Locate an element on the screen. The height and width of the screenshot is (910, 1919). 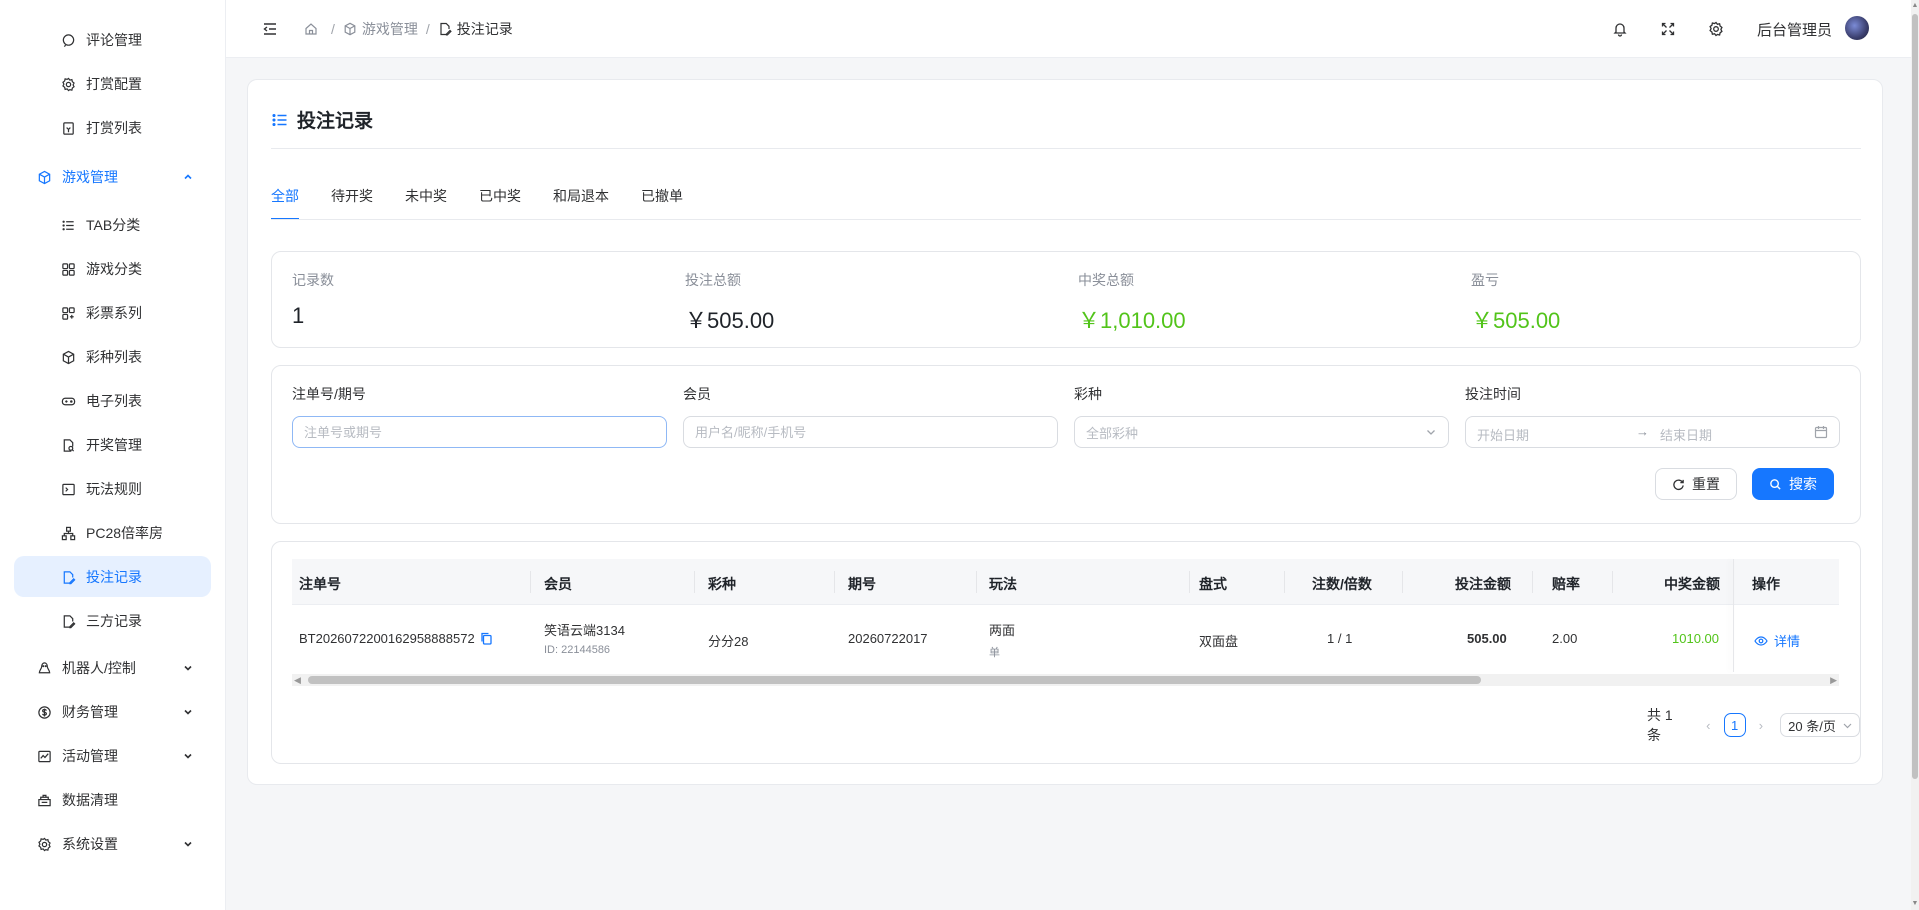
fullscreen-icon is located at coordinates (1668, 29).